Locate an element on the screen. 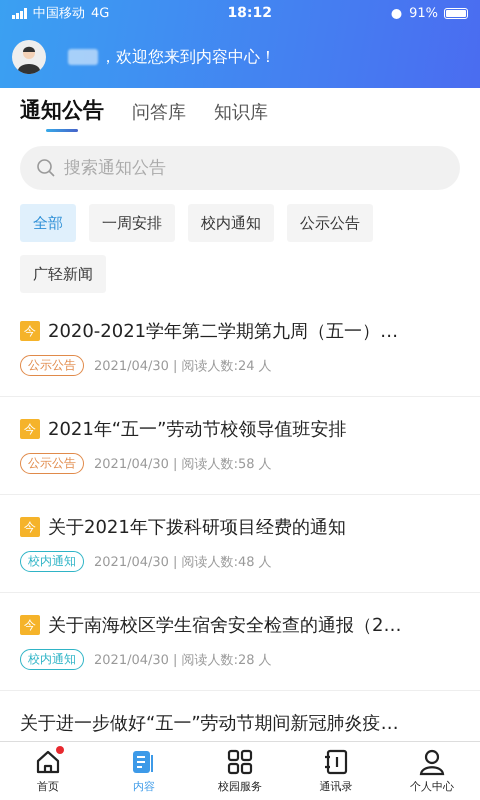 The image size is (480, 800). notice-title: 2021年“五一”劳动节校领导值班安排 is located at coordinates (197, 429).